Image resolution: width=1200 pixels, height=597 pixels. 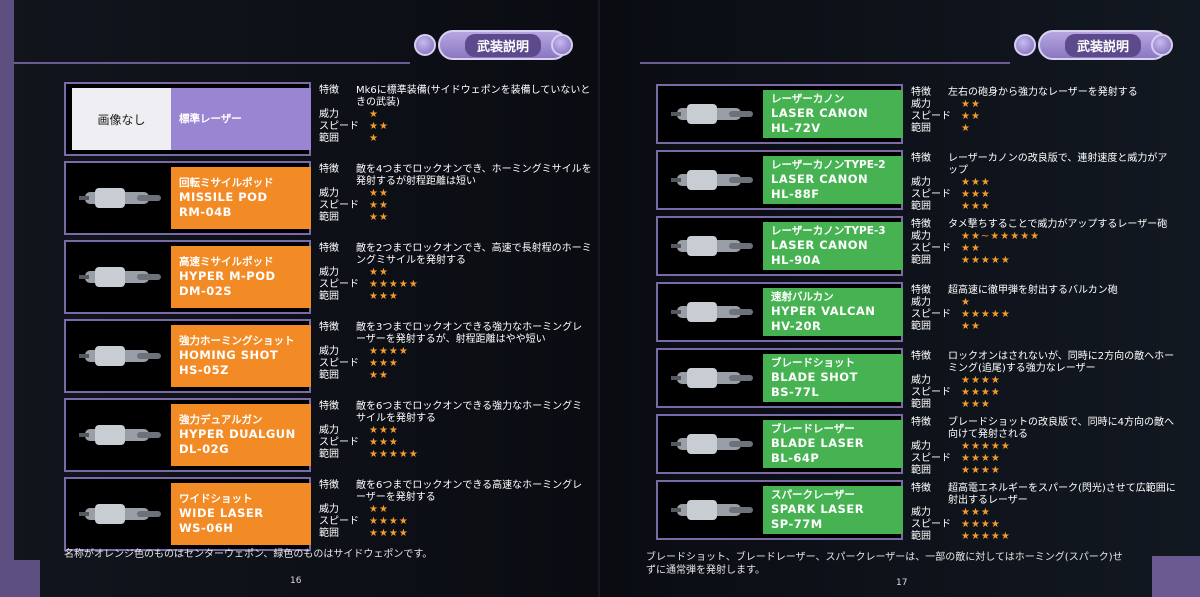 I want to click on stat-row: スピード ★★★, so click(x=455, y=443).